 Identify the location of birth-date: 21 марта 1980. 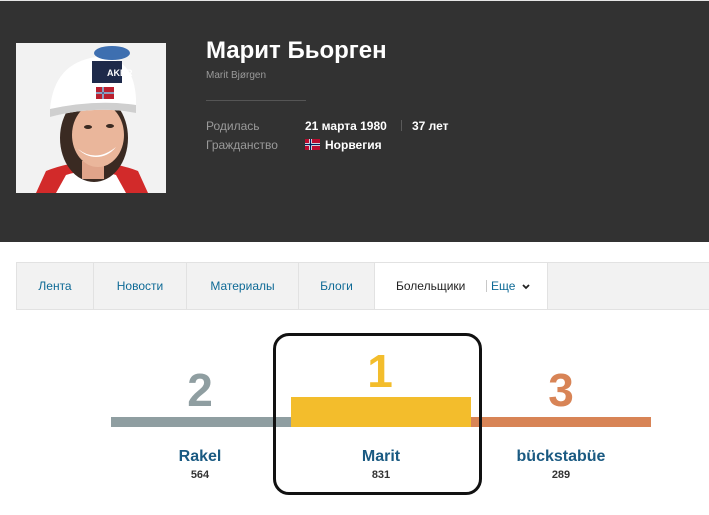
(346, 126).